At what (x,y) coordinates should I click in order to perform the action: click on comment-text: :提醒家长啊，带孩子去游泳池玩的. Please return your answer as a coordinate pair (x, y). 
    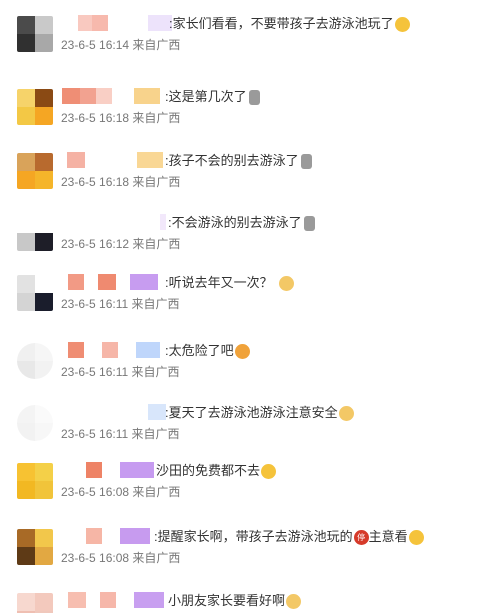
    Looking at the image, I should click on (253, 536).